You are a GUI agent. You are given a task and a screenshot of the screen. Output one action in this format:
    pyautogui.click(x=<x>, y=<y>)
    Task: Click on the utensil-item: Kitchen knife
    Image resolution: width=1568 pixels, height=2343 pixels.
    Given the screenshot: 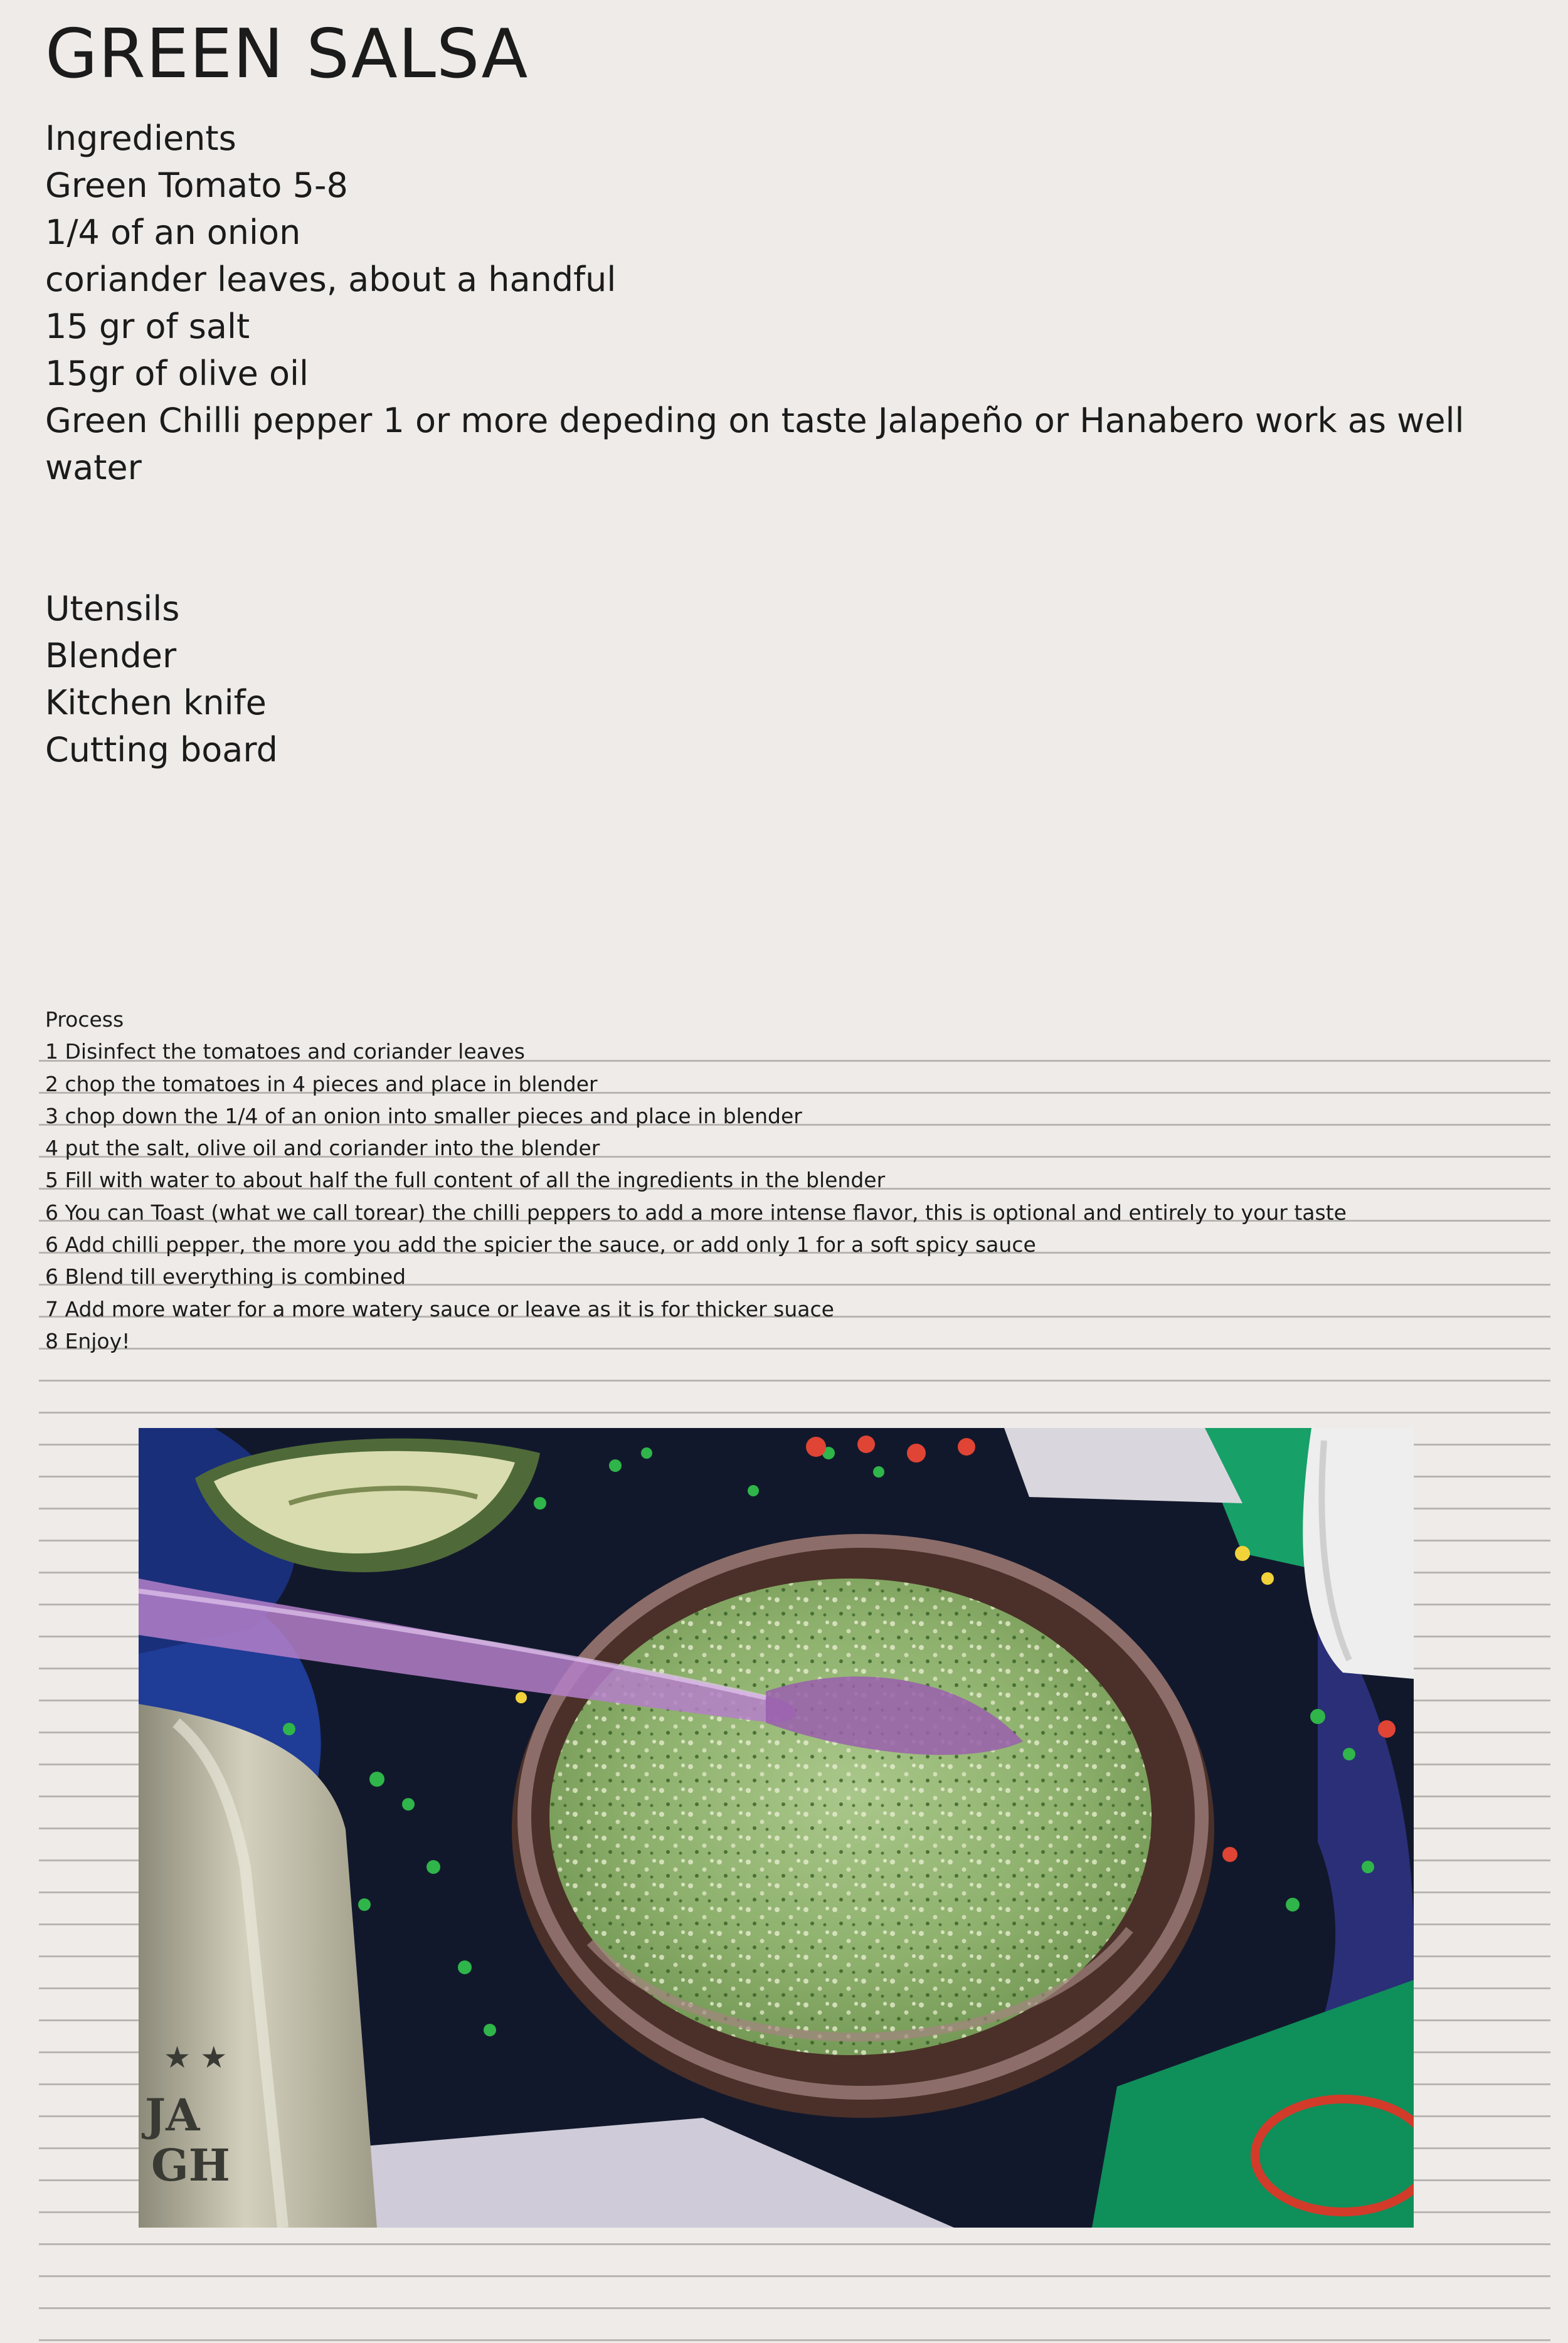 What is the action you would take?
    pyautogui.click(x=156, y=702)
    